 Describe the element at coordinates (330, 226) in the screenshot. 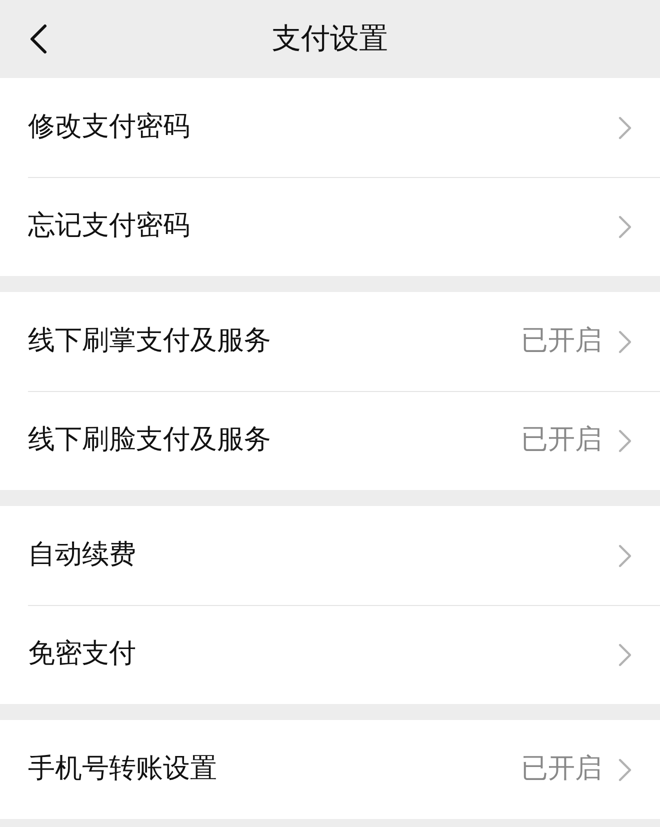

I see `settings-row: 忘记支付密码` at that location.